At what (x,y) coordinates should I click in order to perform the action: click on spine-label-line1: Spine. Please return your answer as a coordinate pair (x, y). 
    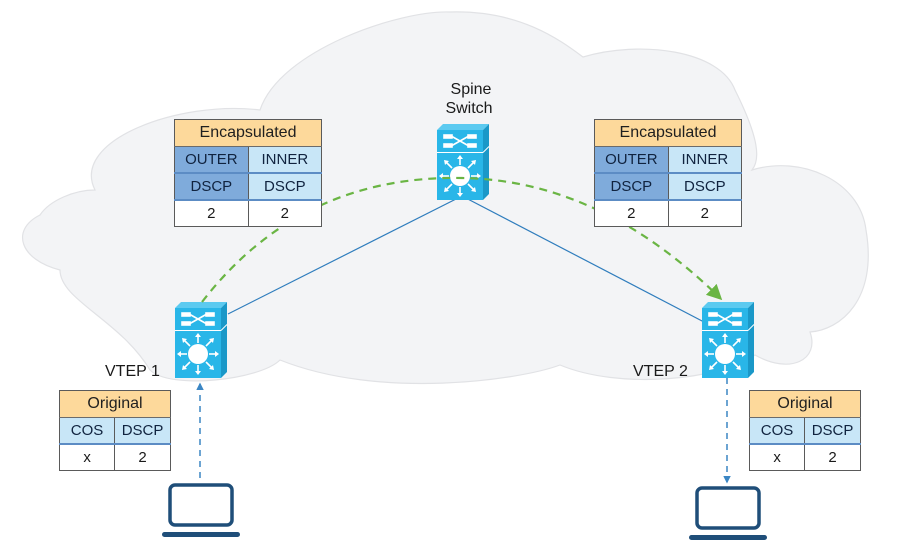
    Looking at the image, I should click on (471, 89).